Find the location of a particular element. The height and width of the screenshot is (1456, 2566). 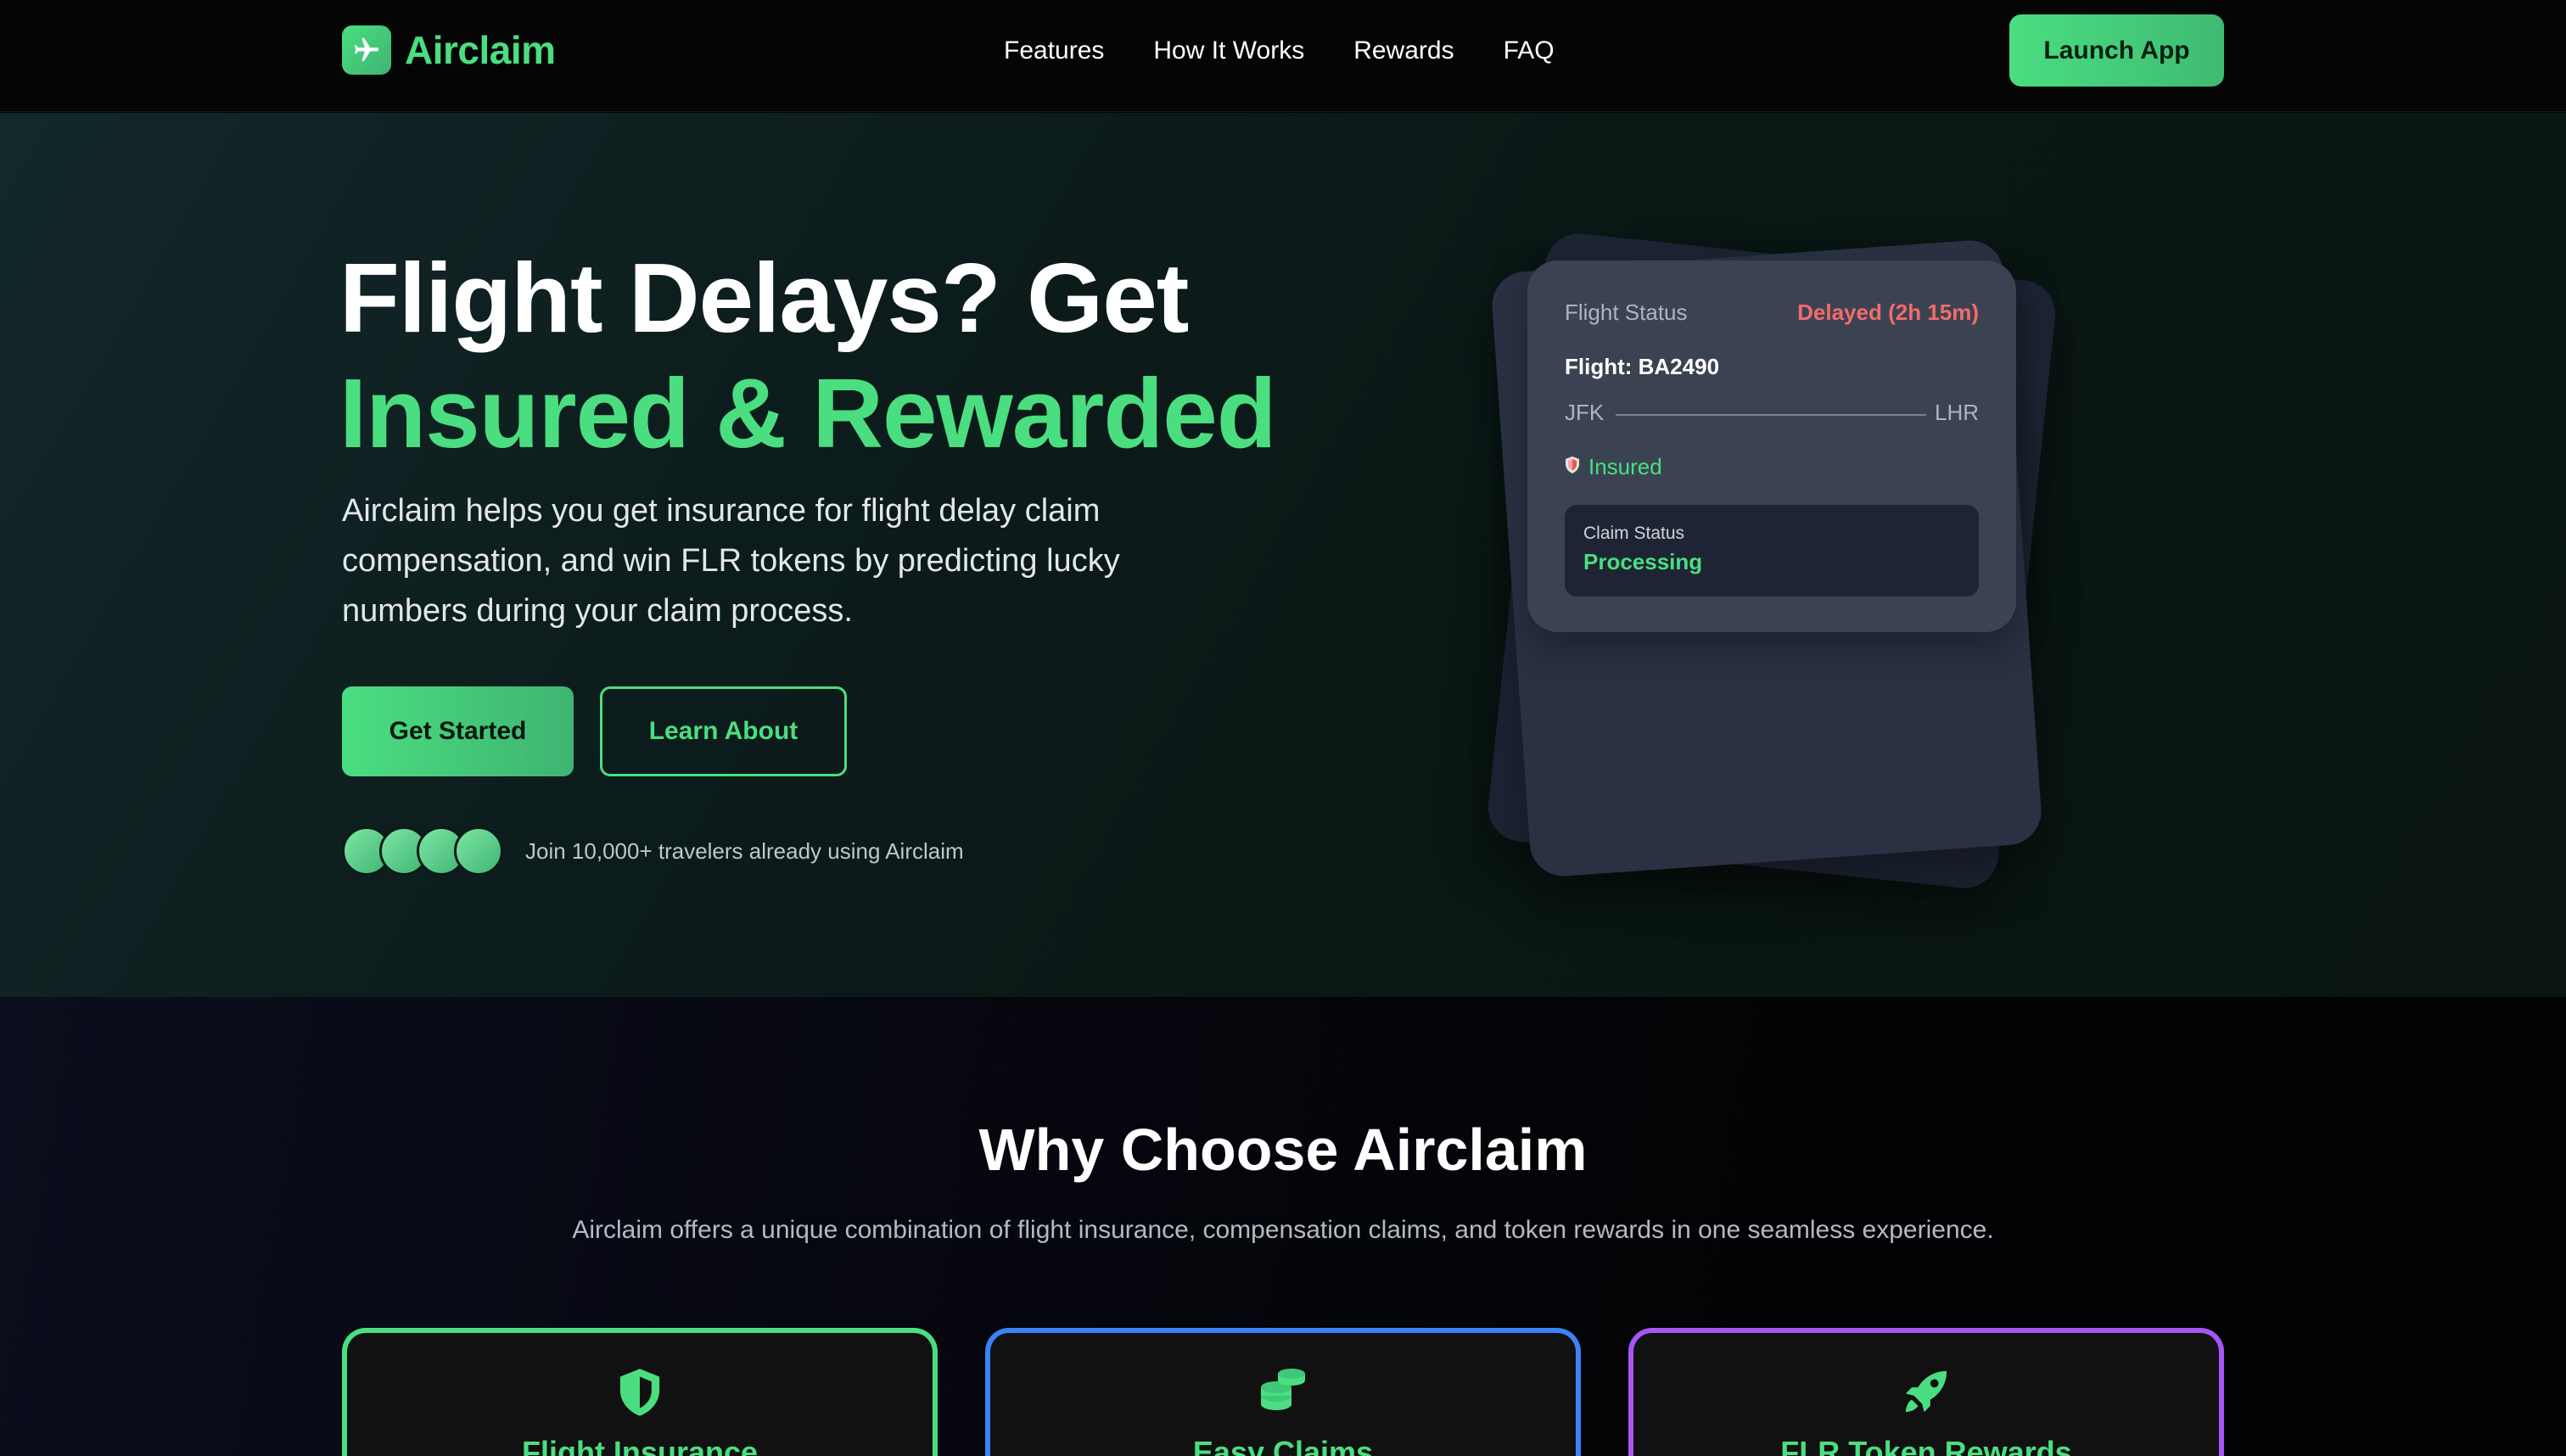

flight-number: Flight: BA2490 is located at coordinates (1642, 366).